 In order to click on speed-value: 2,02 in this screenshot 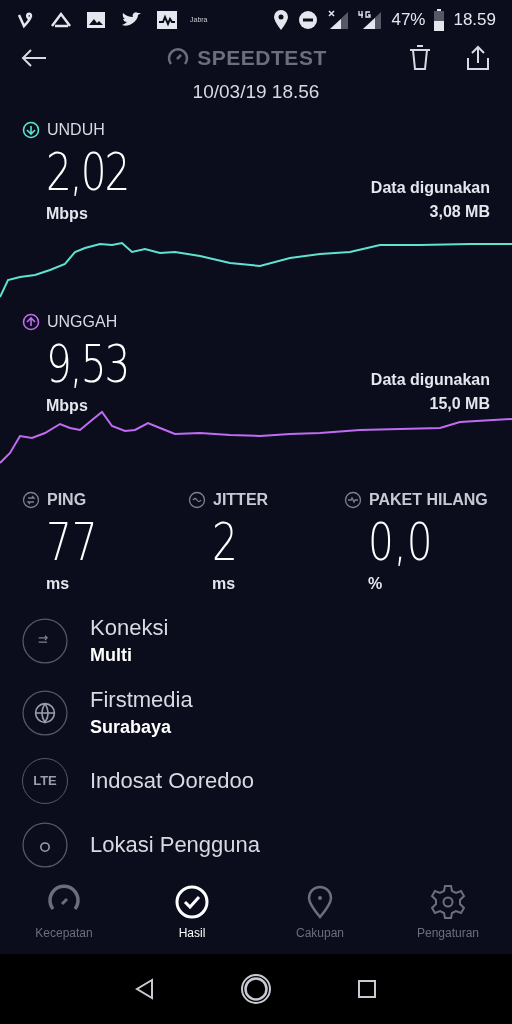, I will do `click(87, 172)`.